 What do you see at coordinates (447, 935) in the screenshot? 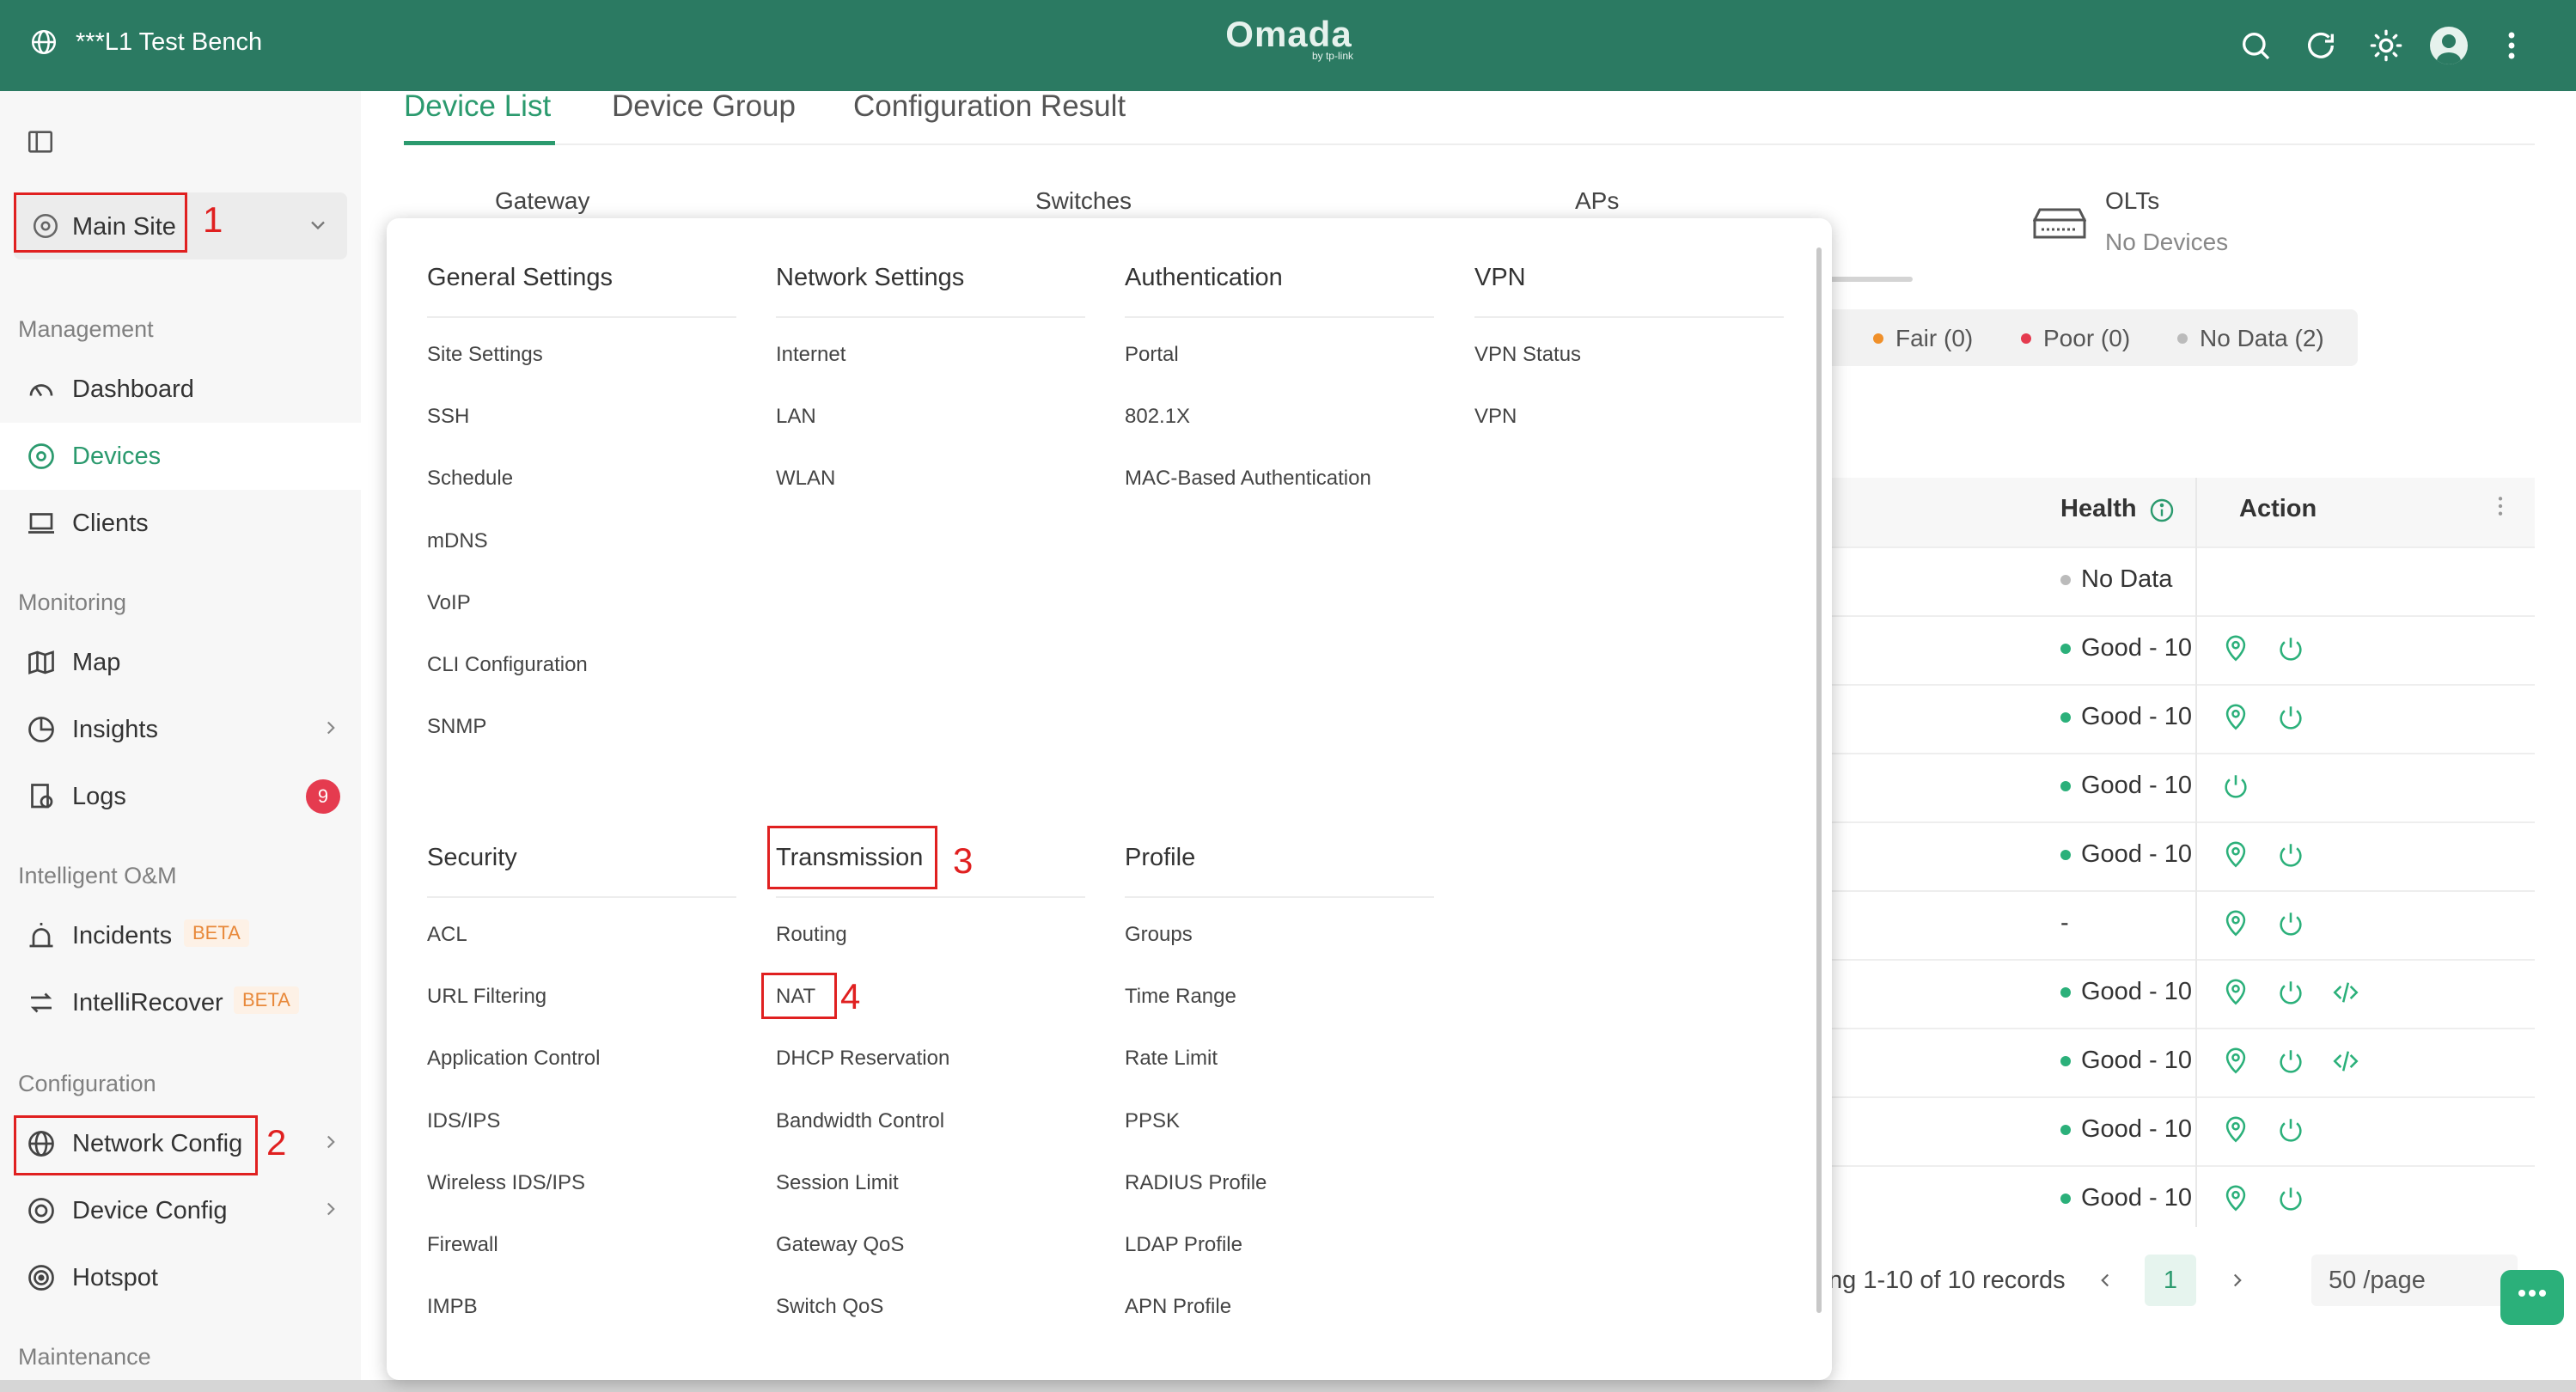
I see `menu-item: ACL` at bounding box center [447, 935].